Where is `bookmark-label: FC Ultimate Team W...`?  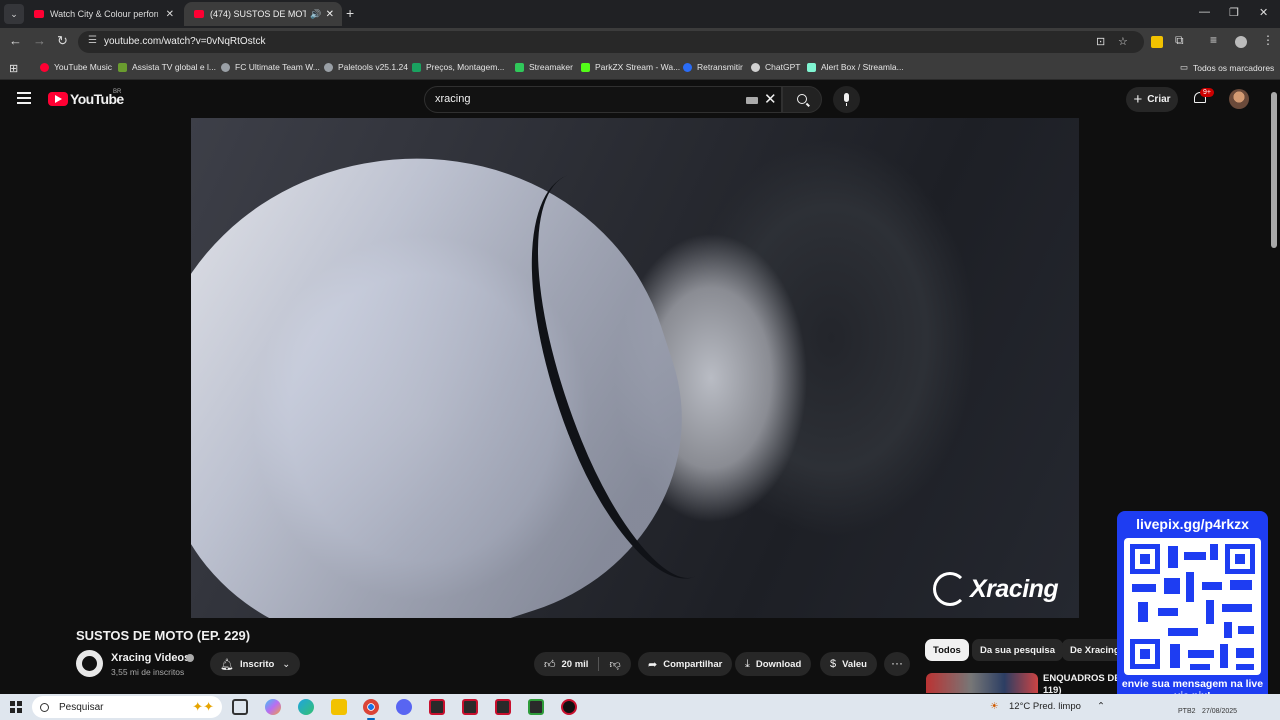 bookmark-label: FC Ultimate Team W... is located at coordinates (277, 67).